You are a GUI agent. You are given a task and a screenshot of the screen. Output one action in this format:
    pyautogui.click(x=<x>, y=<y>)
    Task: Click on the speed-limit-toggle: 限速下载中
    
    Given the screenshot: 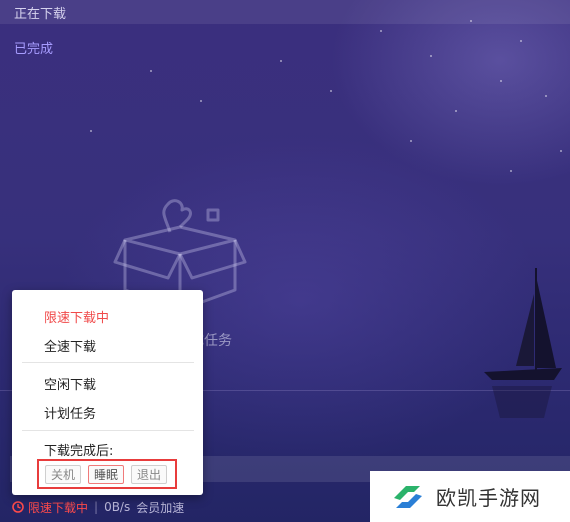 What is the action you would take?
    pyautogui.click(x=50, y=507)
    